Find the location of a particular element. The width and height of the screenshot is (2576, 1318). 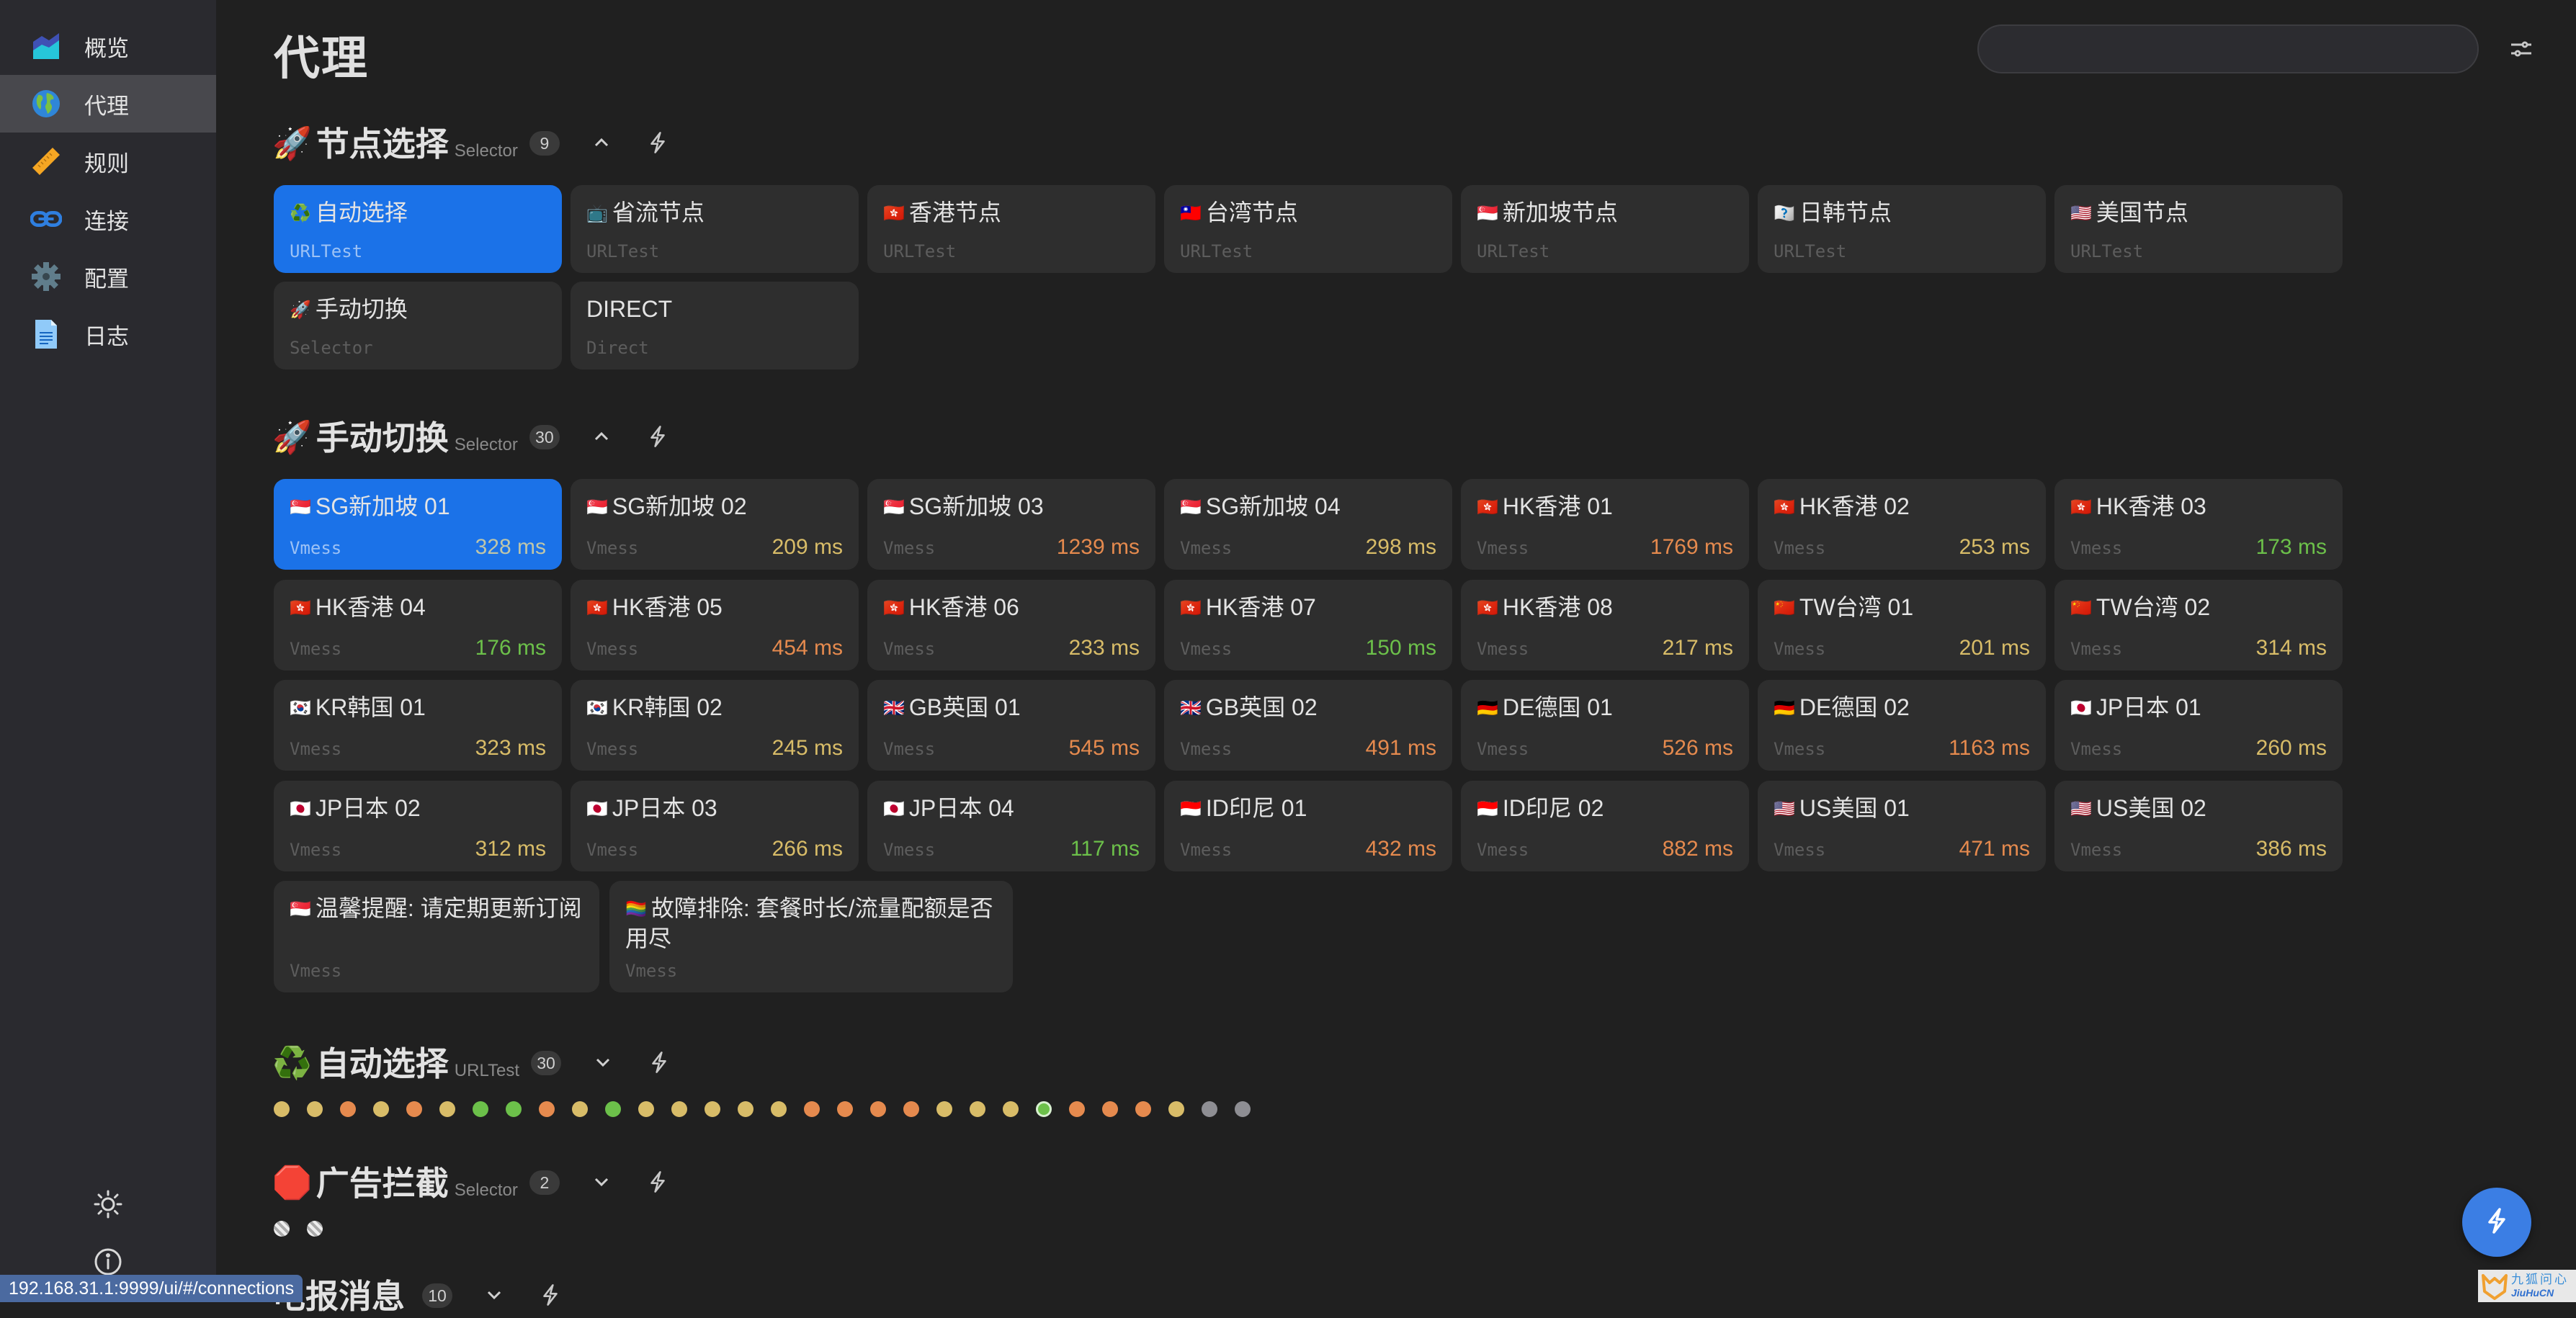

proxy-card: 🇯🇰 日韩节点 URLTest is located at coordinates (1902, 229).